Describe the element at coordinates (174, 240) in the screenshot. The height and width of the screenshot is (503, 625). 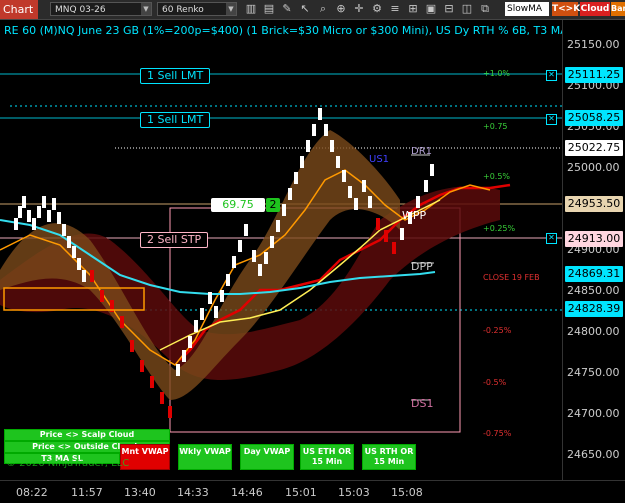
I see `sell-stop-order: 2 Sell STP` at that location.